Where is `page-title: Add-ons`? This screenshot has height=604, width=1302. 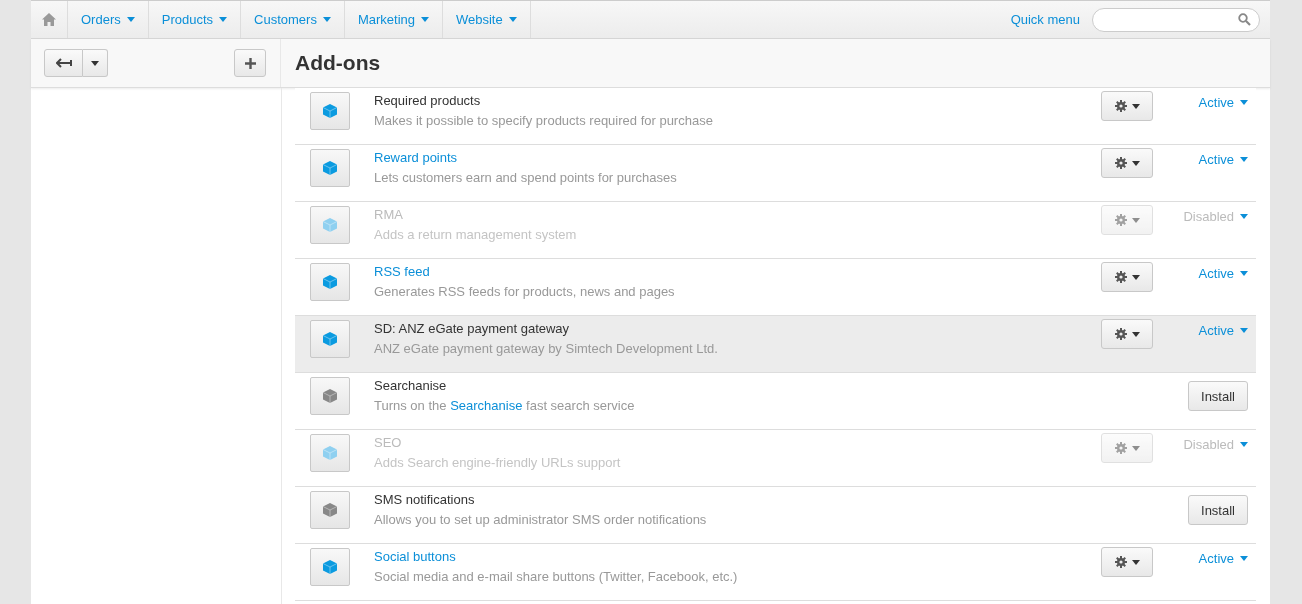
page-title: Add-ons is located at coordinates (338, 63).